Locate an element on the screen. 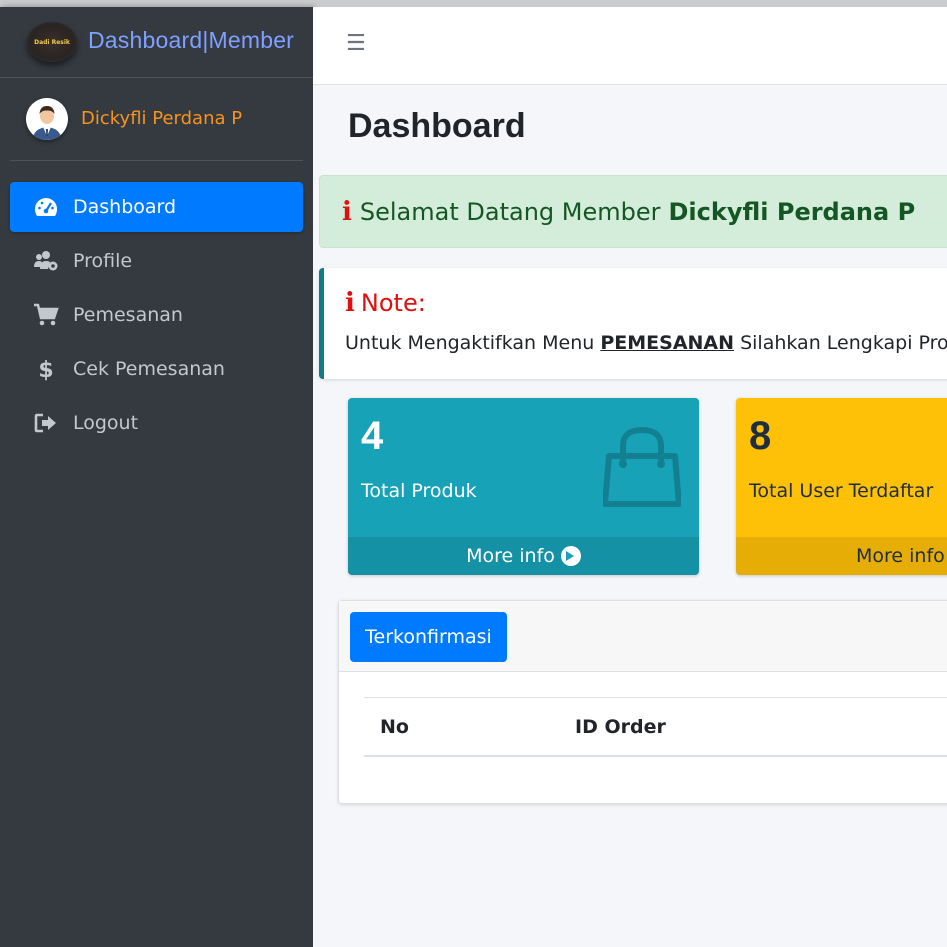 The image size is (947, 947). sidebar-item-label: Dashboard is located at coordinates (125, 207).